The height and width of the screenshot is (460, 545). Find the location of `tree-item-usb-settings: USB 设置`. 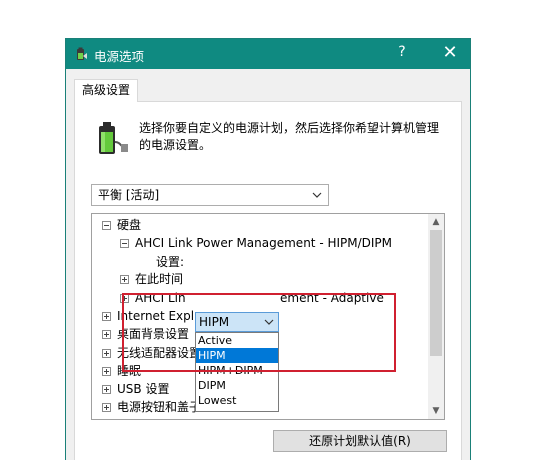

tree-item-usb-settings: USB 设置 is located at coordinates (135, 389).